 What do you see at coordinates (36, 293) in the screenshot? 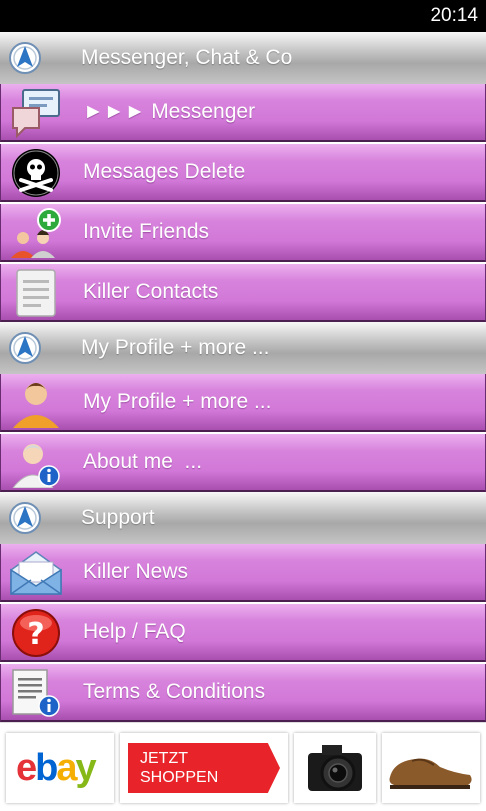
I see `contacts-list-icon` at bounding box center [36, 293].